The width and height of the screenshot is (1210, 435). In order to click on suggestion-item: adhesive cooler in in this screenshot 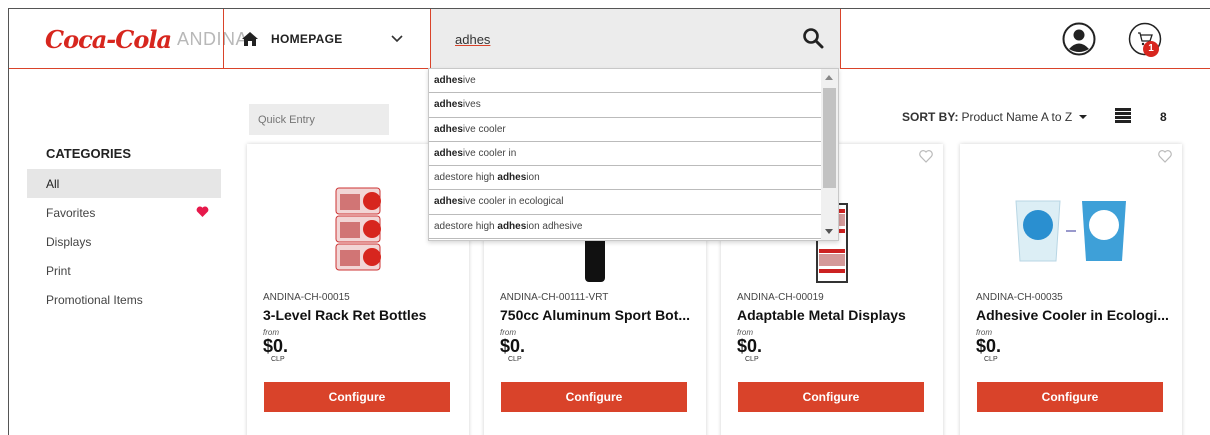, I will do `click(625, 154)`.